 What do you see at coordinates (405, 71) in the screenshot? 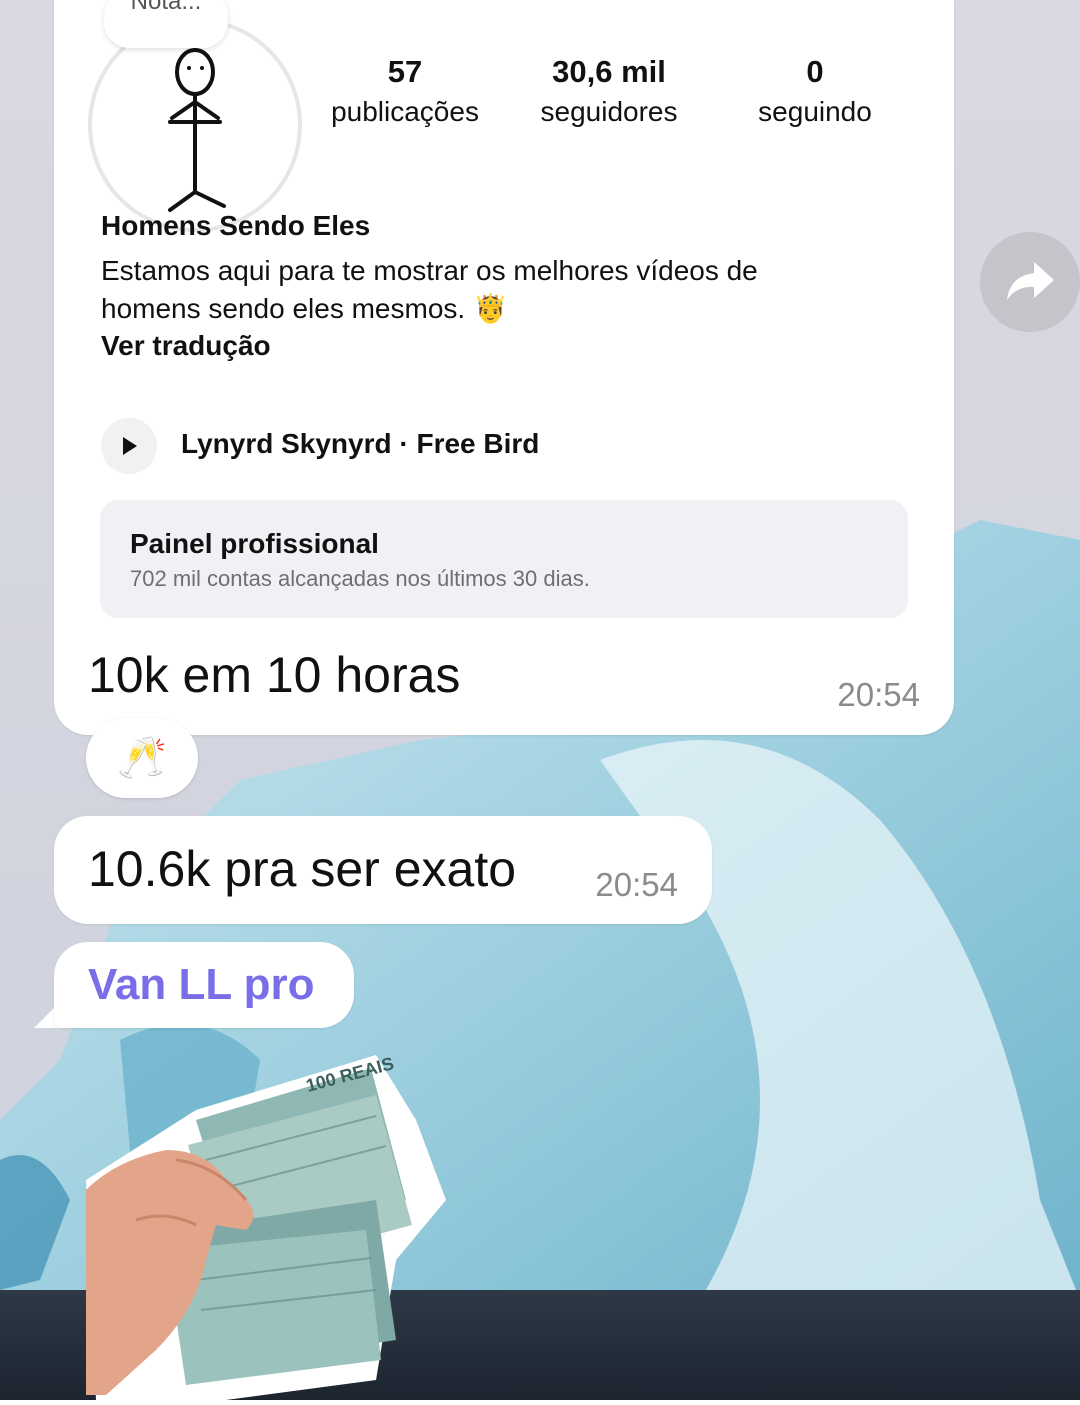
I see `posts-count: 57` at bounding box center [405, 71].